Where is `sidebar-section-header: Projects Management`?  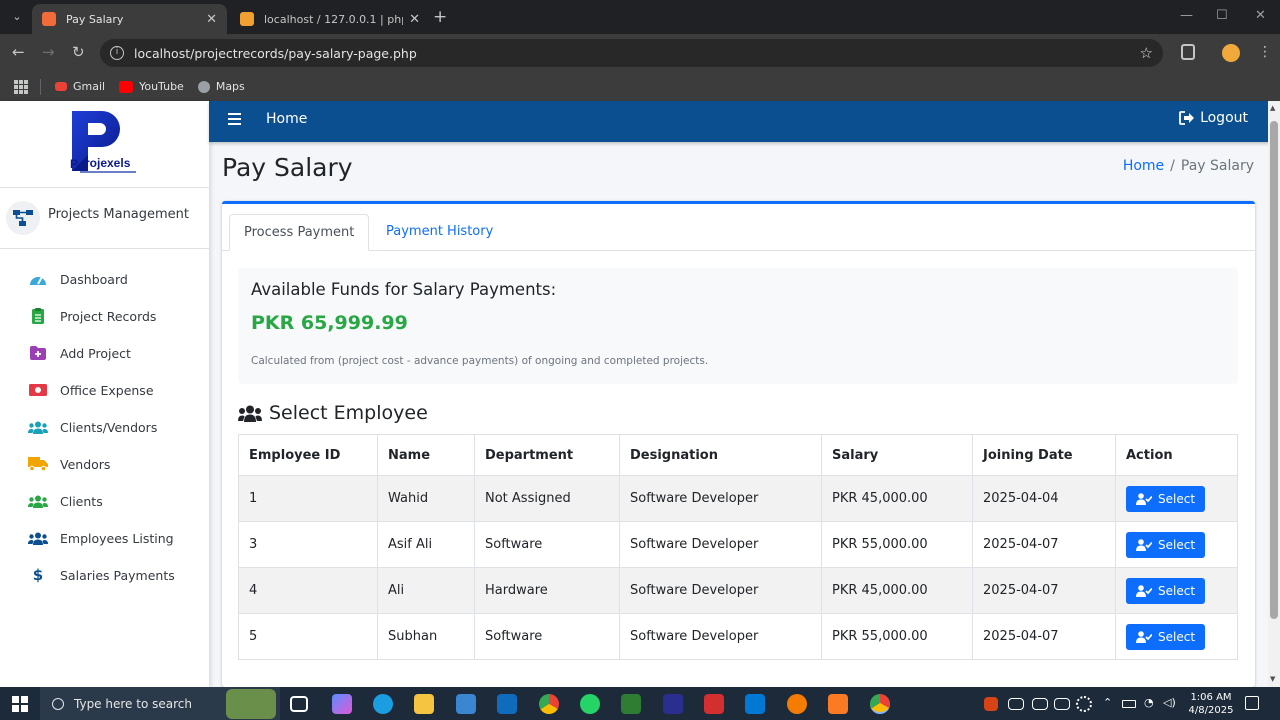
sidebar-section-header: Projects Management is located at coordinates (104, 219).